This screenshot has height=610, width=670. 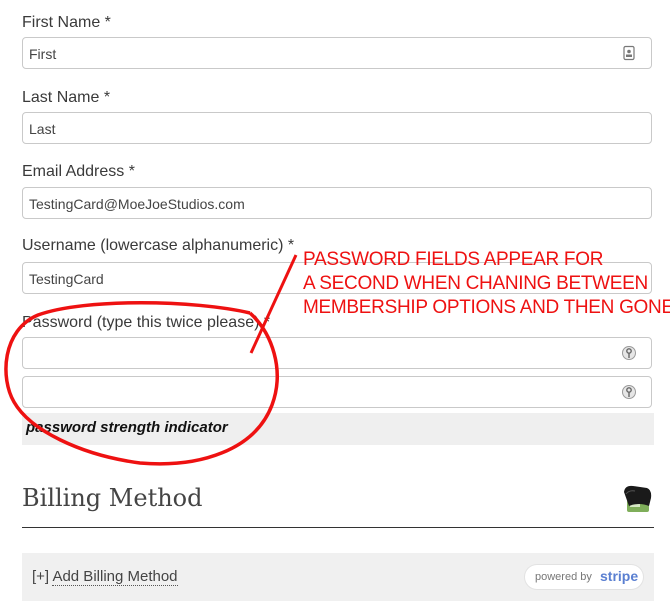 I want to click on stripe-logo: stripe, so click(x=619, y=576).